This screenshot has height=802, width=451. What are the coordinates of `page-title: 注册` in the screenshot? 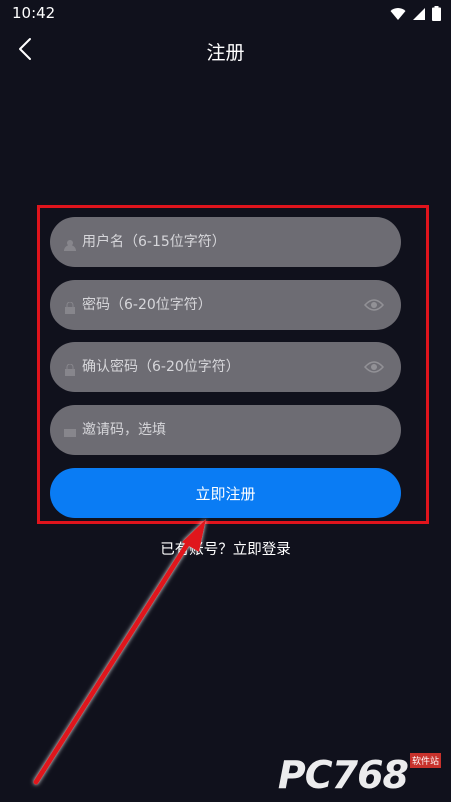 It's located at (225, 53).